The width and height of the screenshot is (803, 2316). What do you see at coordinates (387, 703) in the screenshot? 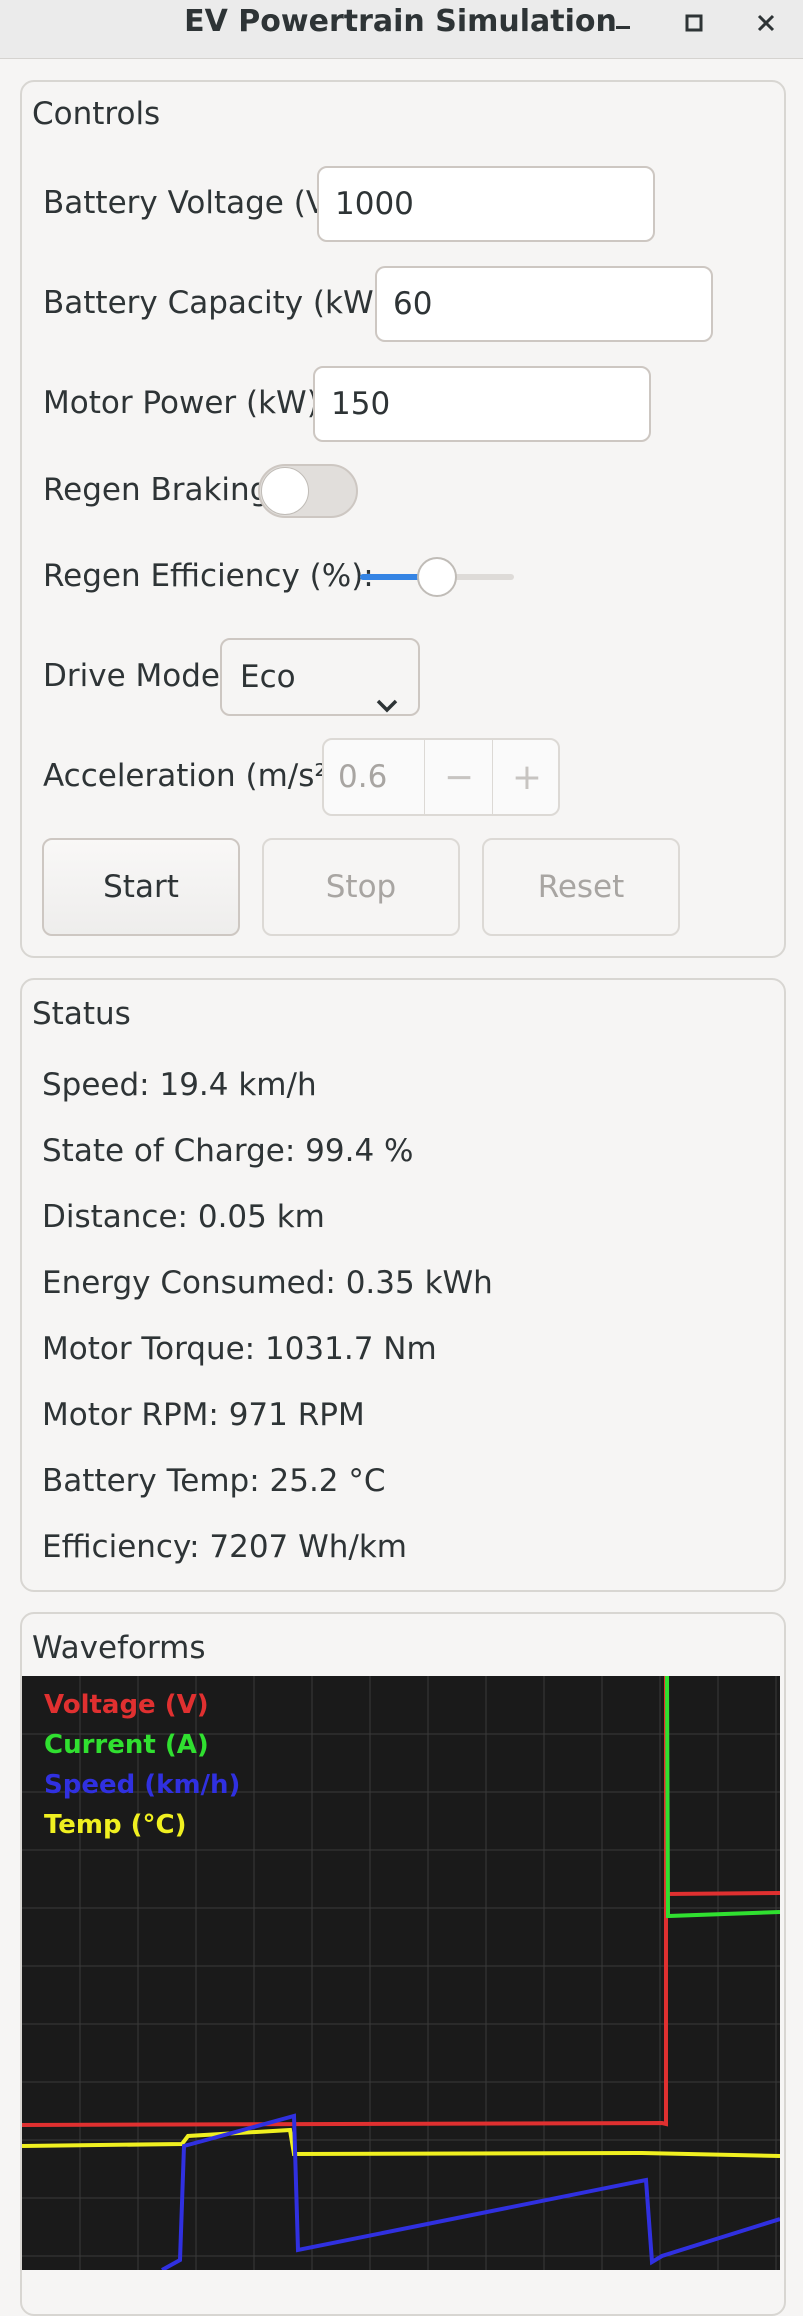
I see `chevron-down-icon` at bounding box center [387, 703].